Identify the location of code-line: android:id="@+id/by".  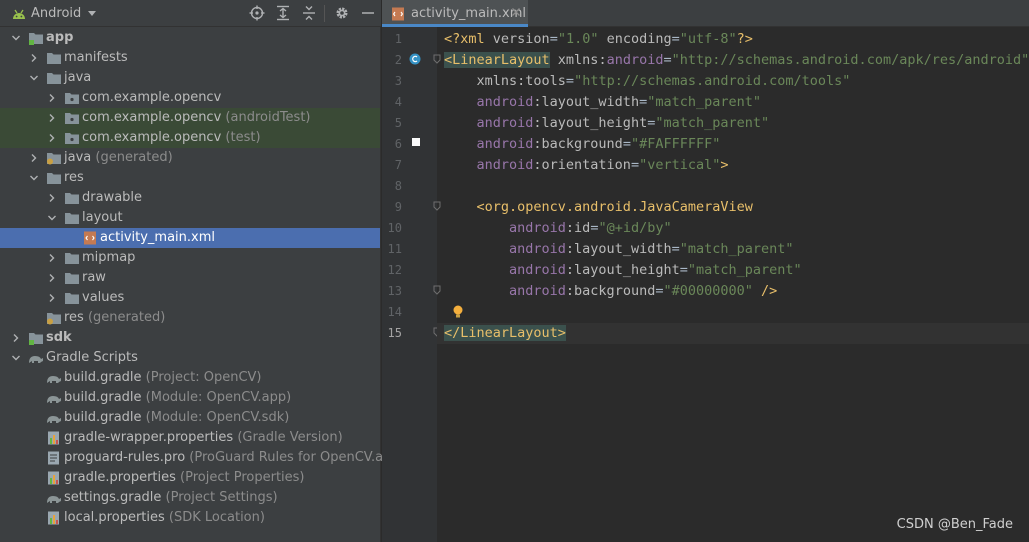
(733, 228).